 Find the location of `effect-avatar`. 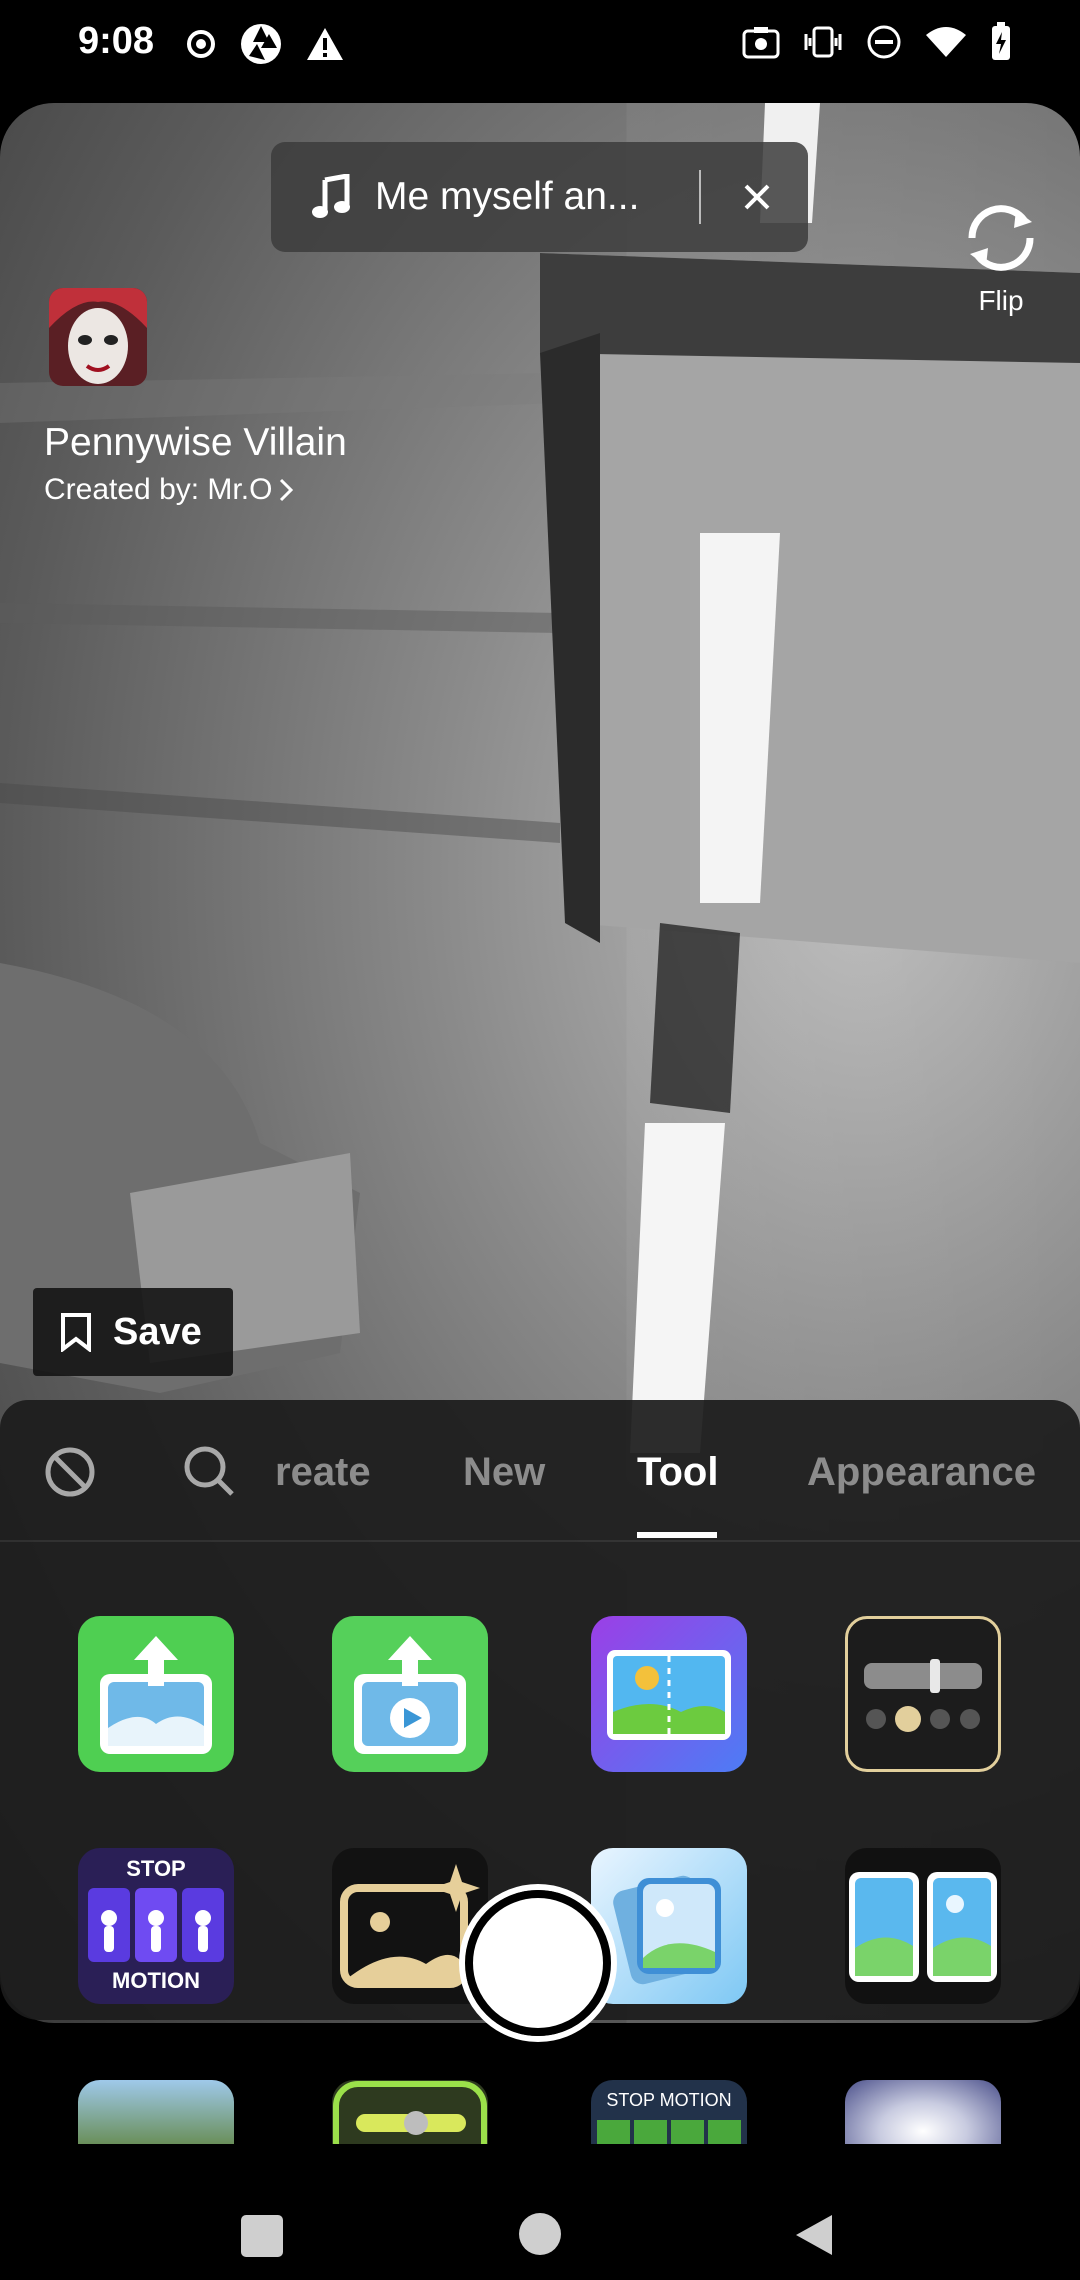

effect-avatar is located at coordinates (98, 337).